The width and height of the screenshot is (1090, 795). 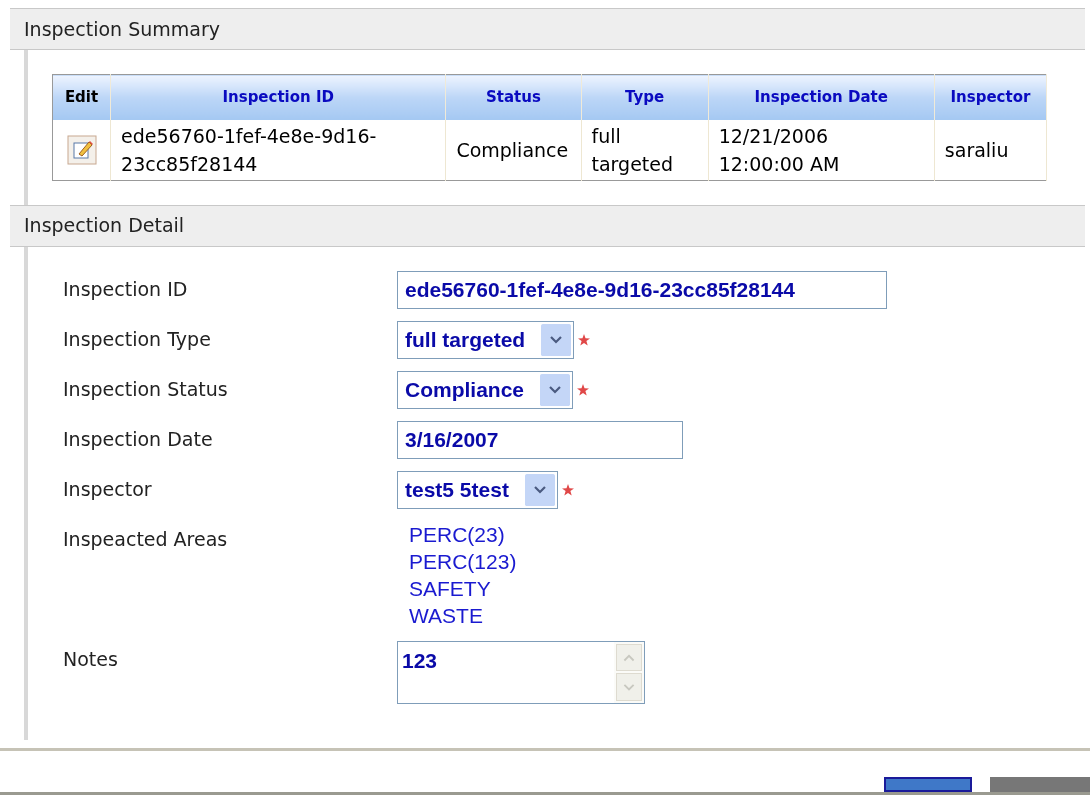 I want to click on dropdown: full targeted, so click(x=486, y=339).